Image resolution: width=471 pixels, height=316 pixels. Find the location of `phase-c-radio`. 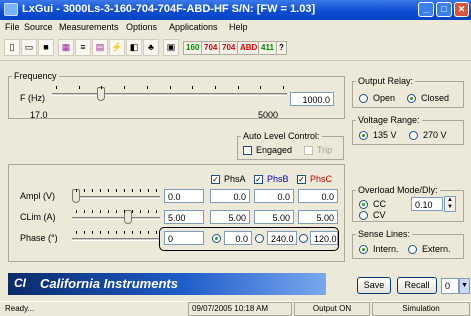

phase-c-radio is located at coordinates (303, 238).